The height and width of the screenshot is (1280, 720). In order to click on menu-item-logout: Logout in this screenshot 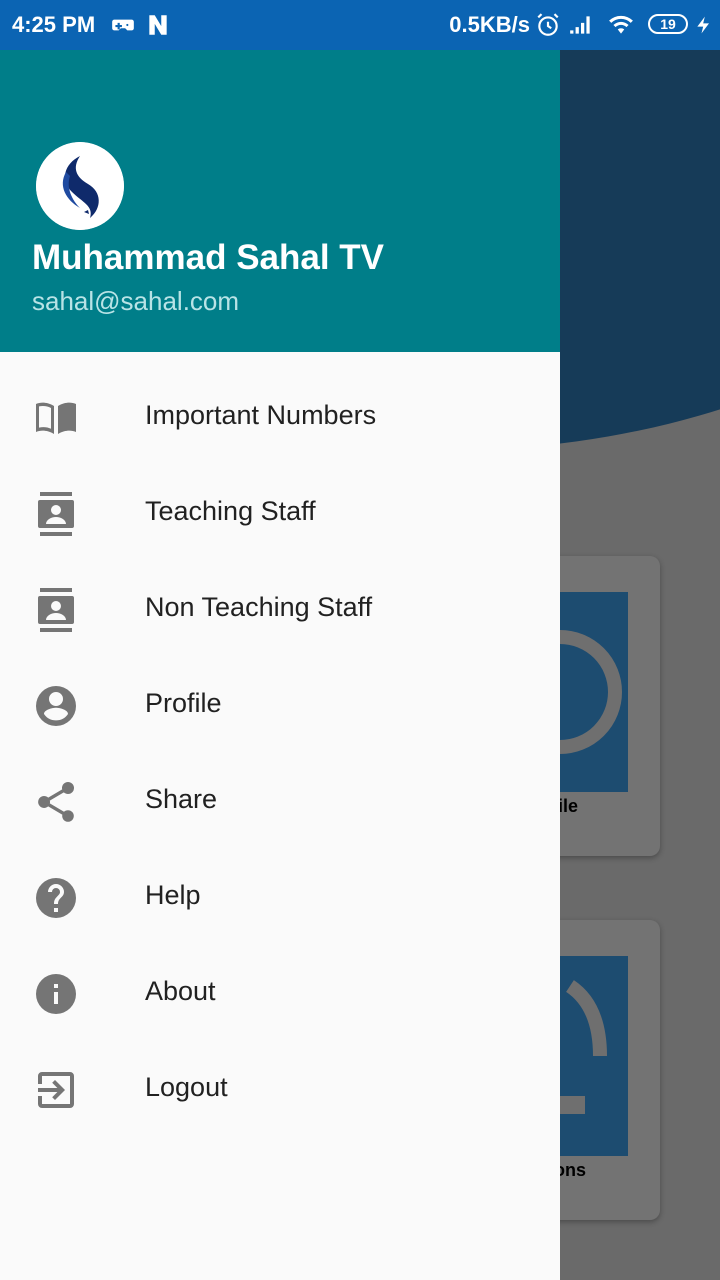, I will do `click(280, 1090)`.